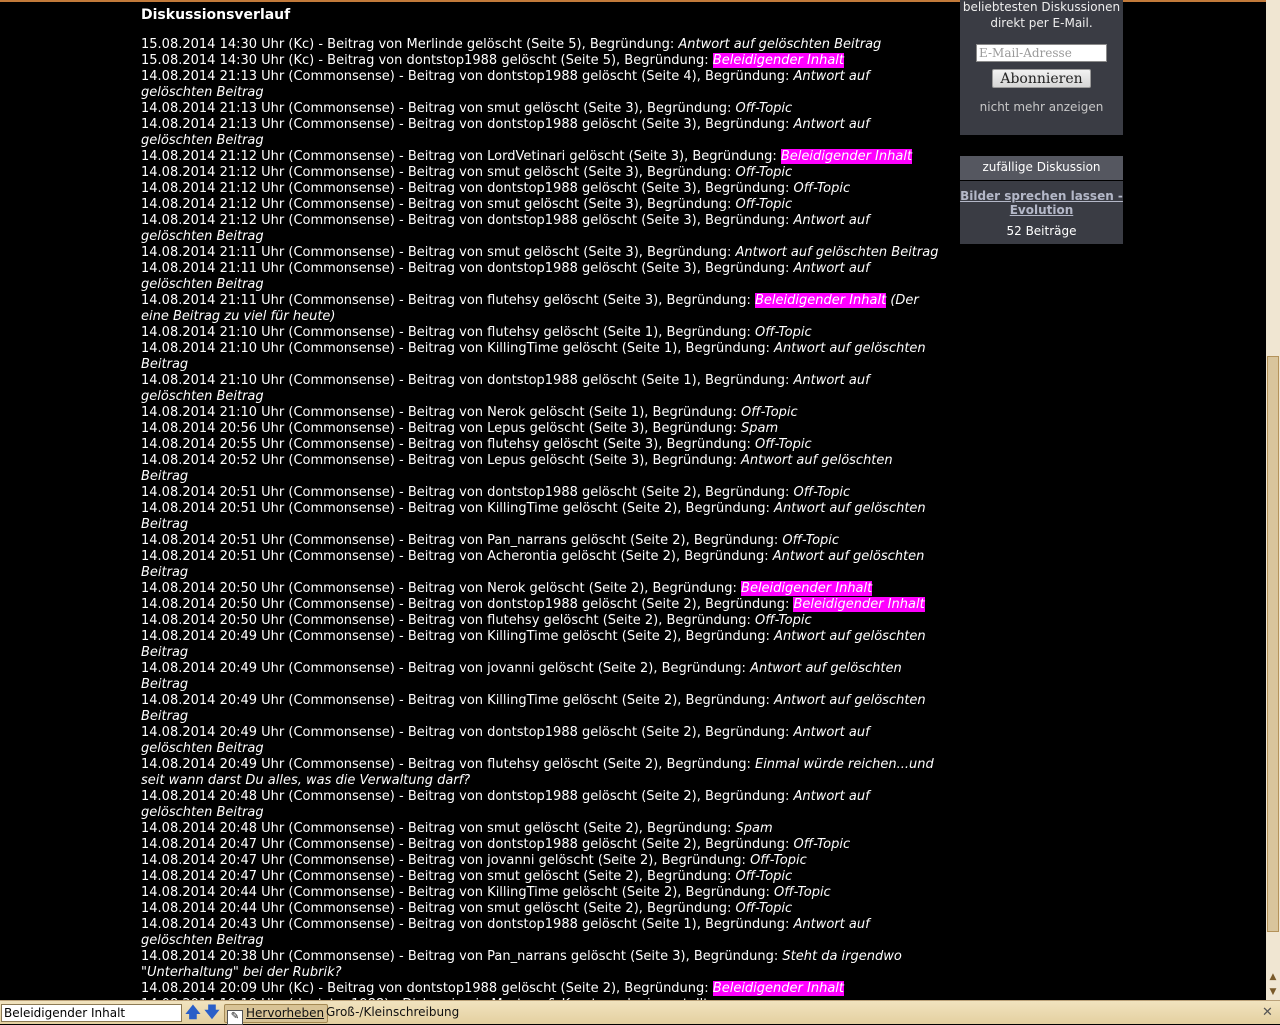 This screenshot has height=1025, width=1280. Describe the element at coordinates (212, 1012) in the screenshot. I see `find-next-icon: 🡇` at that location.